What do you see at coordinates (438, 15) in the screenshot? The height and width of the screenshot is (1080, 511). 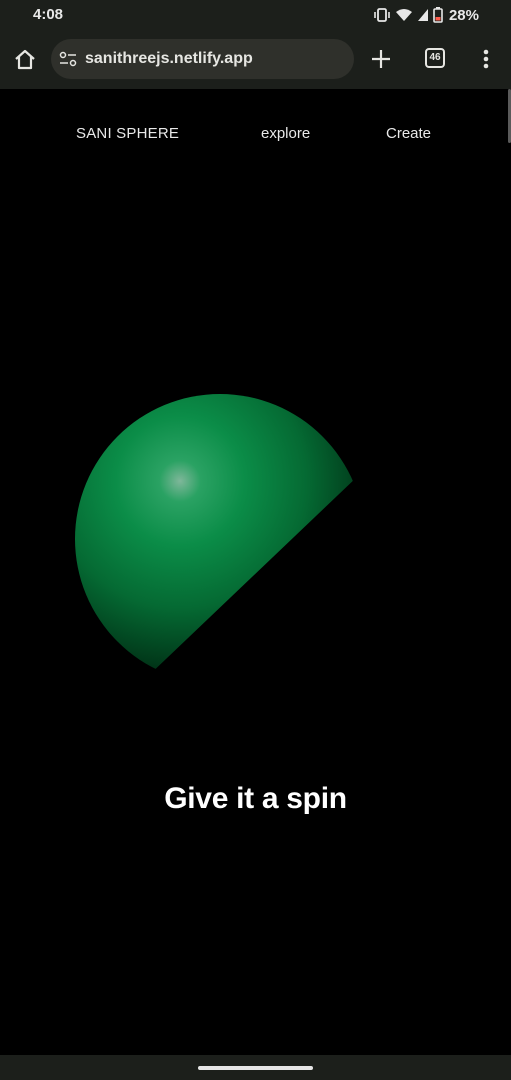 I see `battery-icon` at bounding box center [438, 15].